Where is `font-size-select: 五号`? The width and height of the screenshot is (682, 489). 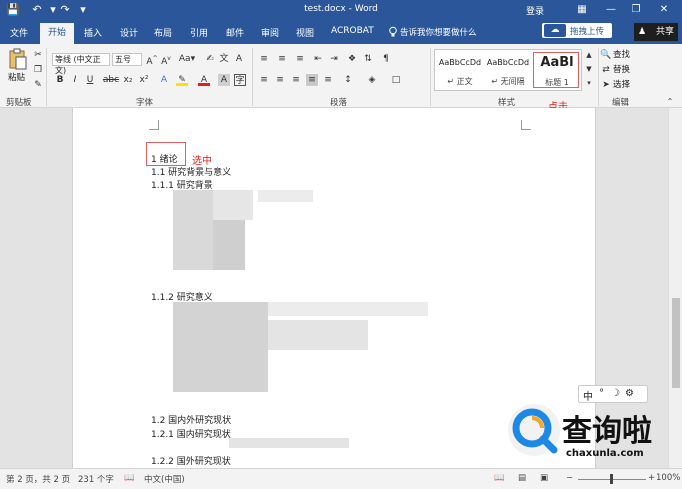
font-size-select: 五号 is located at coordinates (127, 59).